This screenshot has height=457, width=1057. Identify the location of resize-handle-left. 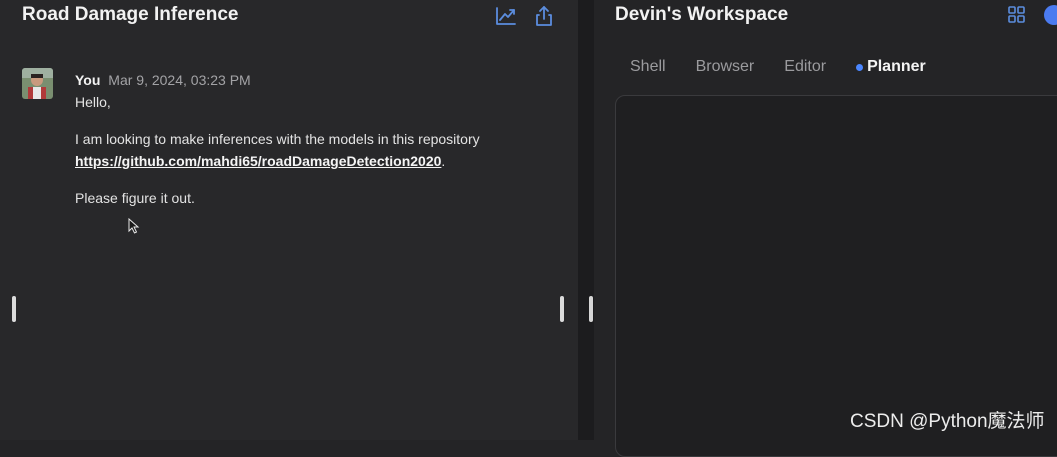
(14, 309).